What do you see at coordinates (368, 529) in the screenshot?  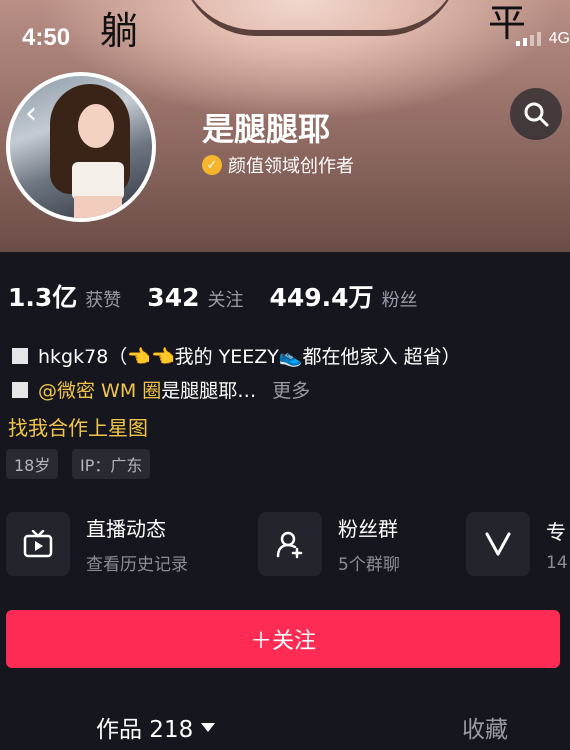 I see `feature-title: 粉丝群` at bounding box center [368, 529].